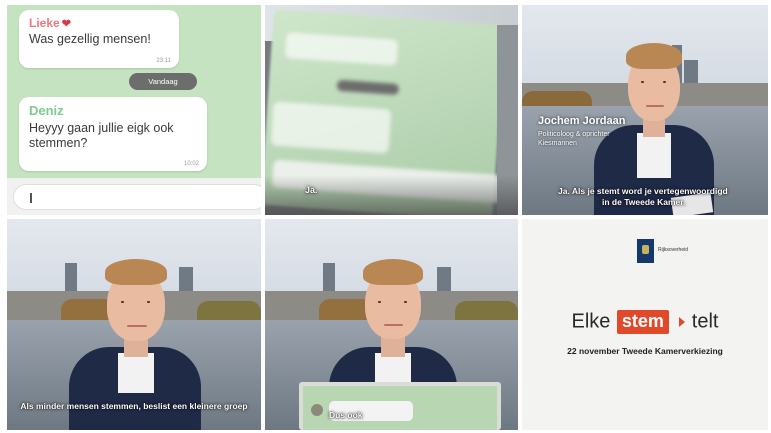 This screenshot has height=433, width=771. Describe the element at coordinates (574, 139) in the screenshot. I see `speaker-role: Politicoloog & oprichter Kiesmannen` at that location.